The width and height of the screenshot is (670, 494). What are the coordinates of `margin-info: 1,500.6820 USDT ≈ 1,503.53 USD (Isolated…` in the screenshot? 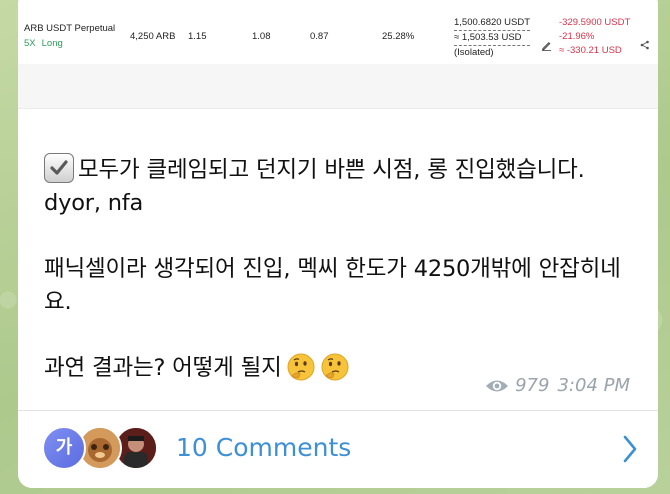 It's located at (492, 38).